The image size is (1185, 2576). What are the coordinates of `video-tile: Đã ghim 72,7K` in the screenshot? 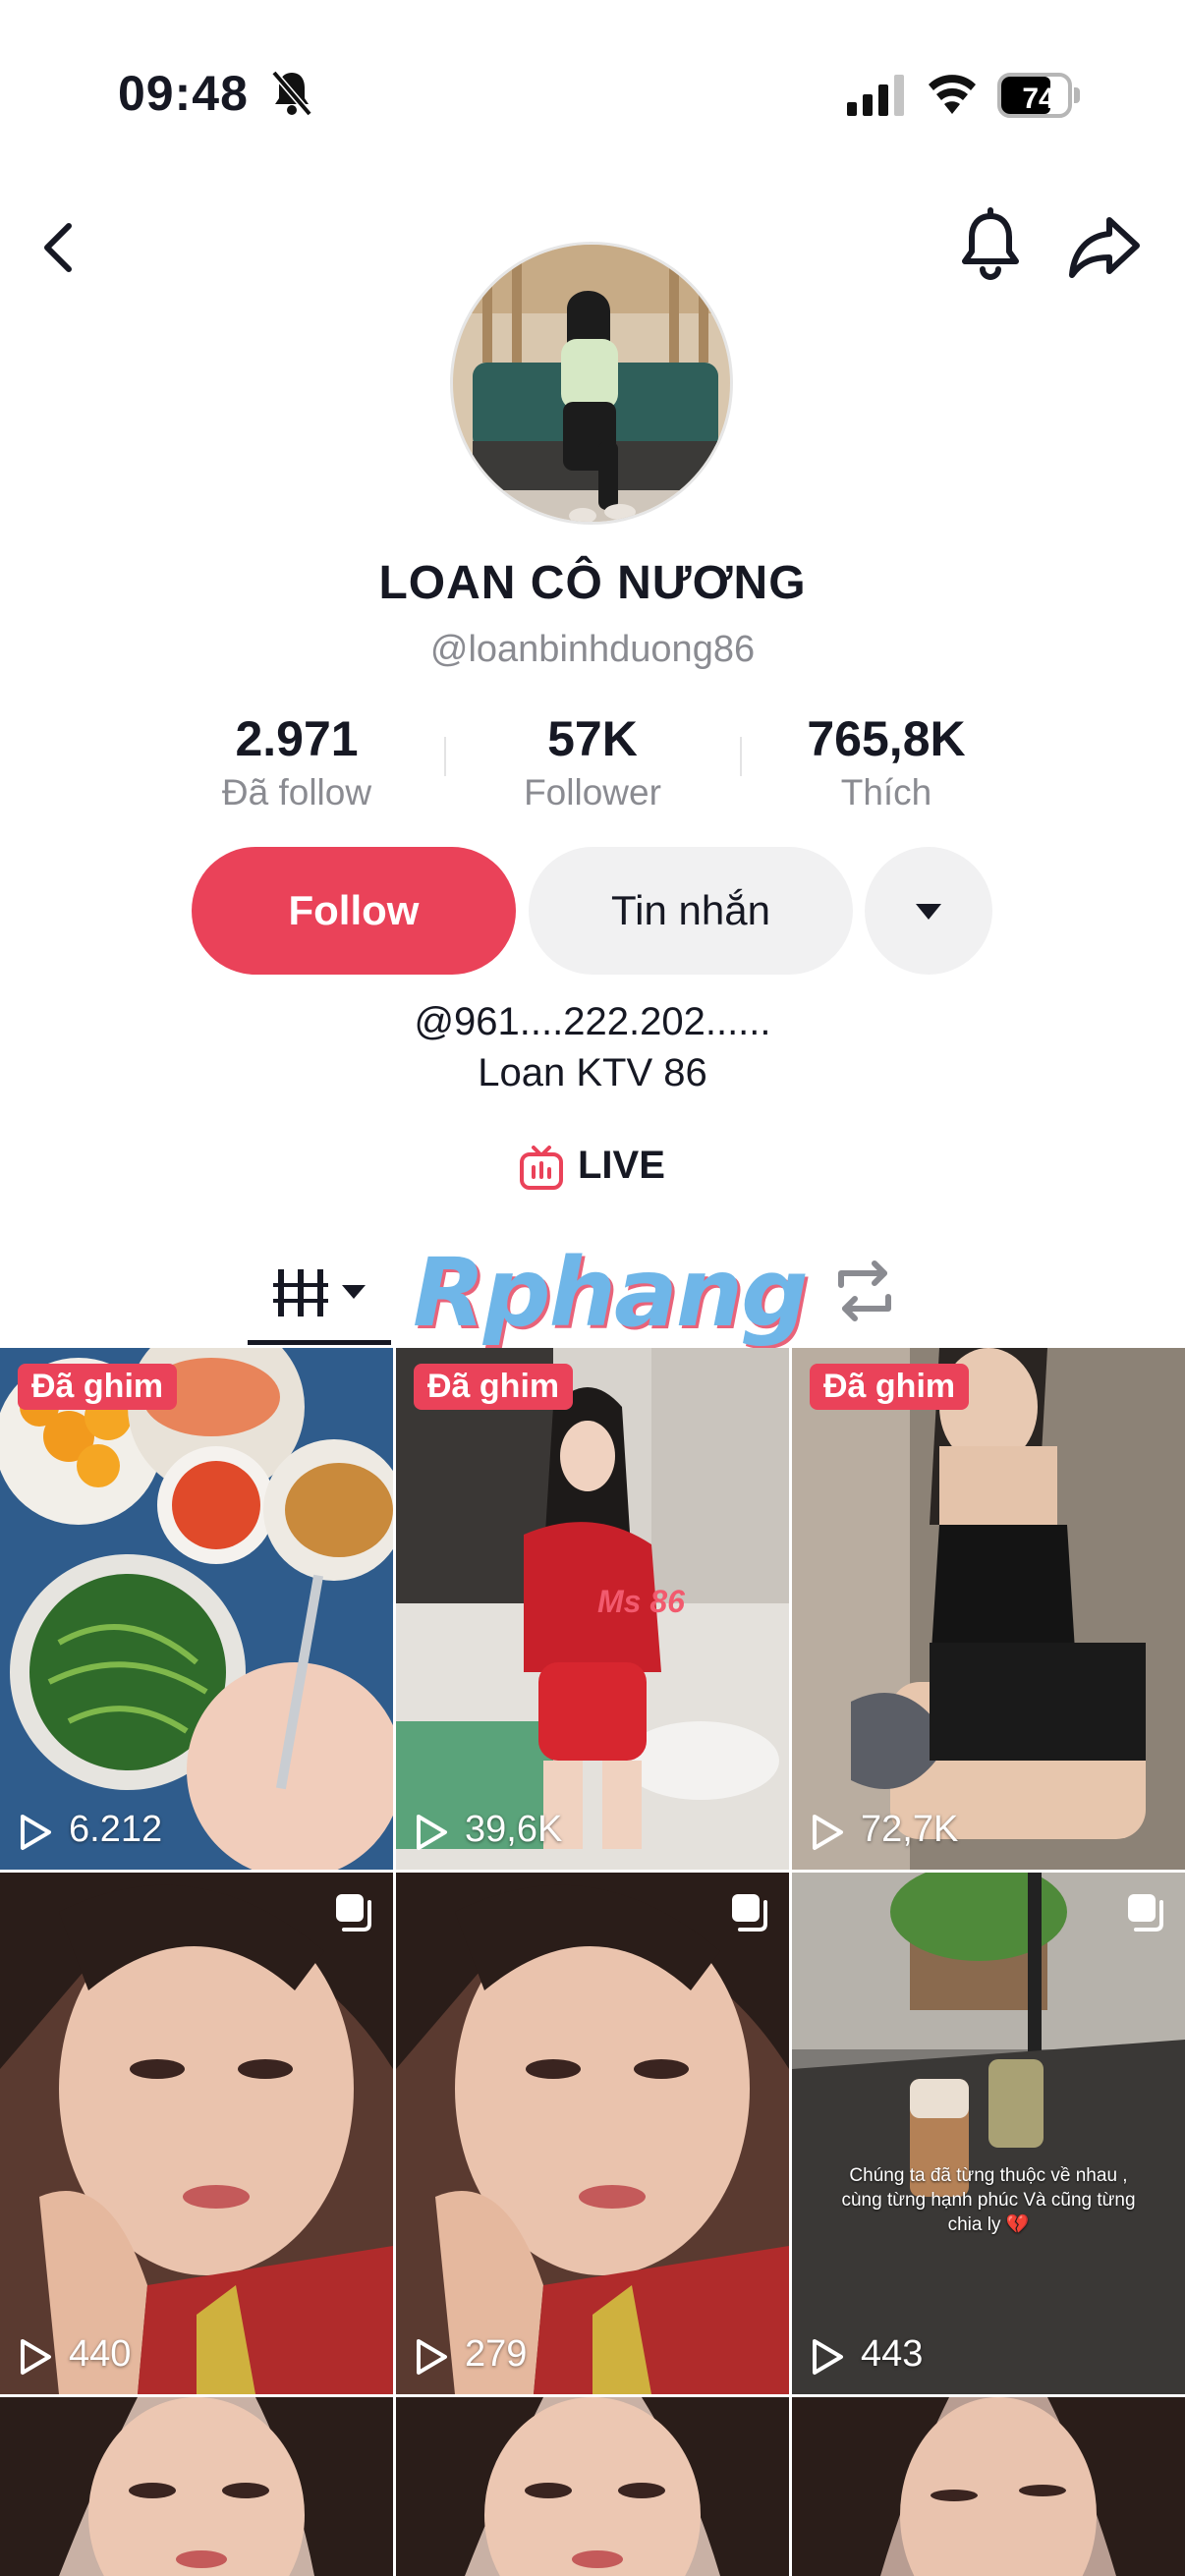 It's located at (989, 1609).